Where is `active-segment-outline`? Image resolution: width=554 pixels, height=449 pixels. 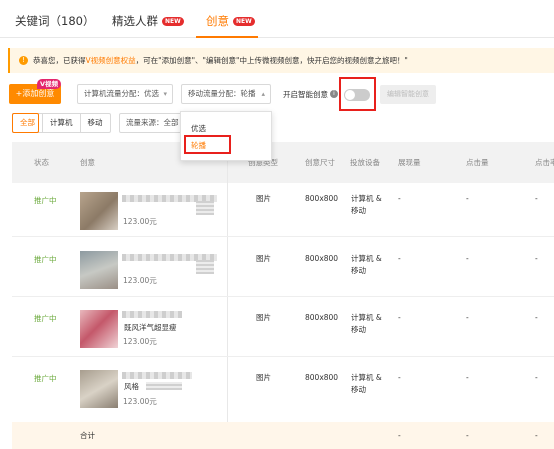
active-segment-outline is located at coordinates (25, 123).